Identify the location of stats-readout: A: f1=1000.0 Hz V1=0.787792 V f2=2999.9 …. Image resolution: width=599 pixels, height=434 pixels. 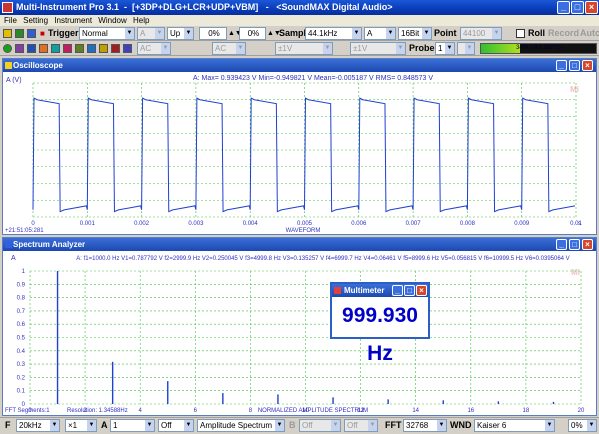
(322, 259).